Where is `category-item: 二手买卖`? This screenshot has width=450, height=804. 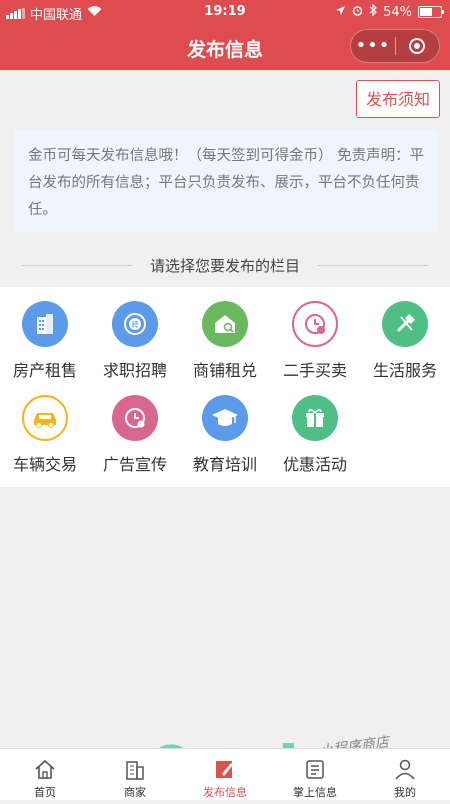 category-item: 二手买卖 is located at coordinates (315, 333).